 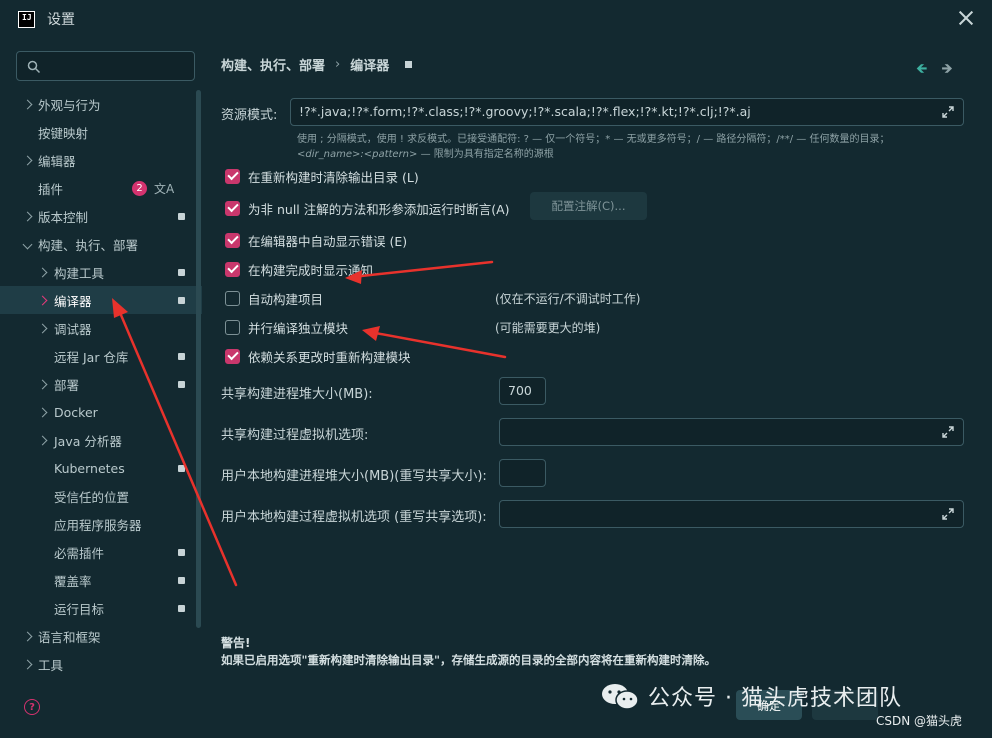 What do you see at coordinates (79, 609) in the screenshot?
I see `sidebar-item-label: 运行目标` at bounding box center [79, 609].